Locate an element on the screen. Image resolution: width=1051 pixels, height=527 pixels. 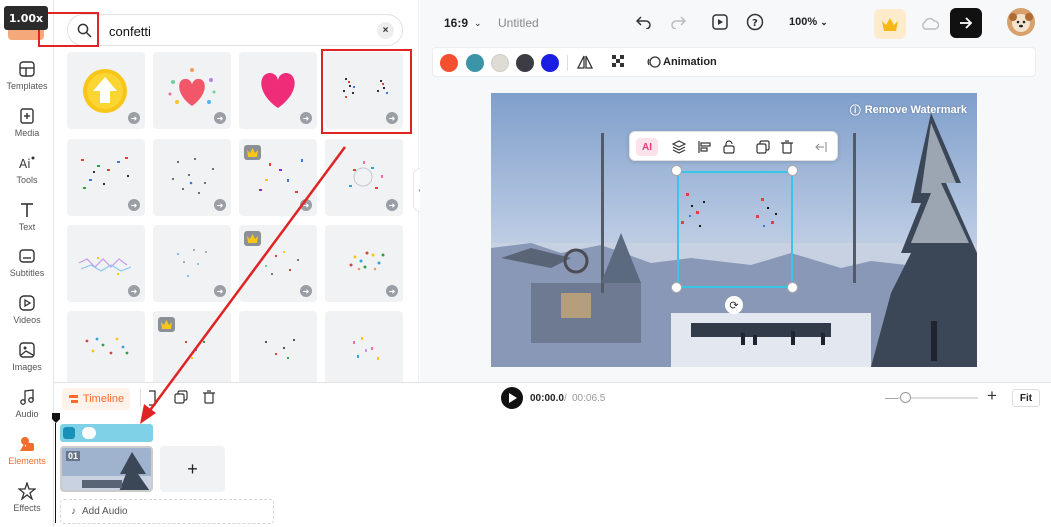
search-icon is located at coordinates (84, 30).